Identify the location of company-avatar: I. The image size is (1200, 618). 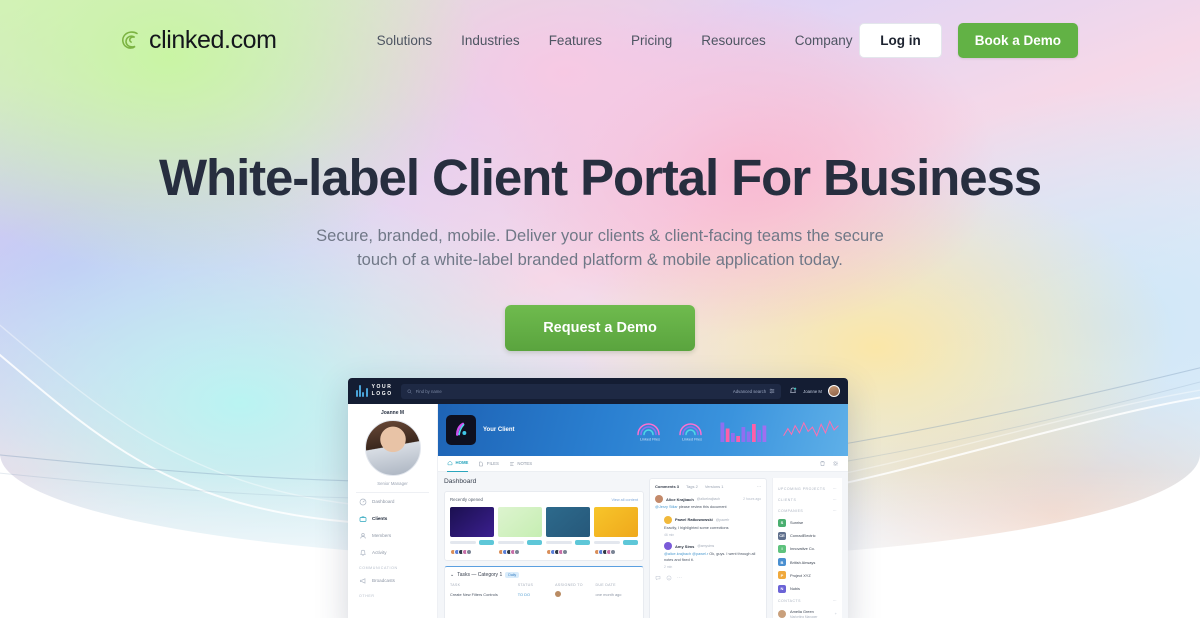
(782, 548).